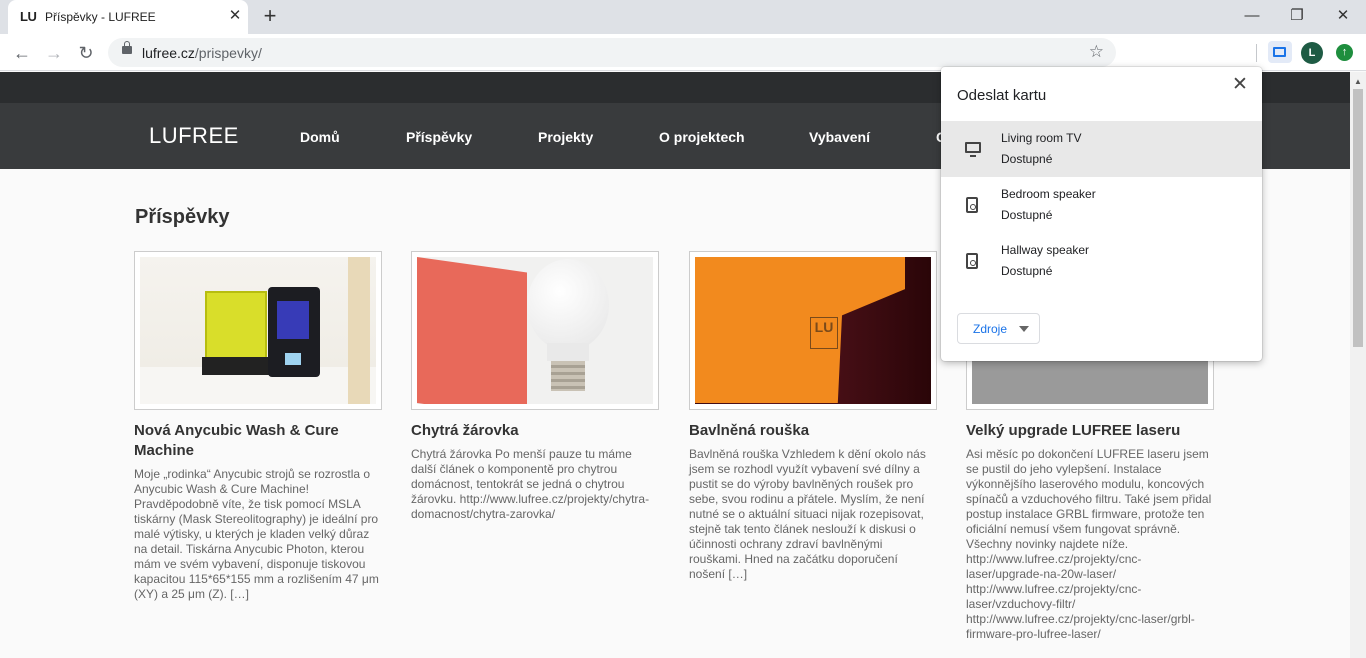 The width and height of the screenshot is (1366, 658). Describe the element at coordinates (973, 149) in the screenshot. I see `tv-icon` at that location.